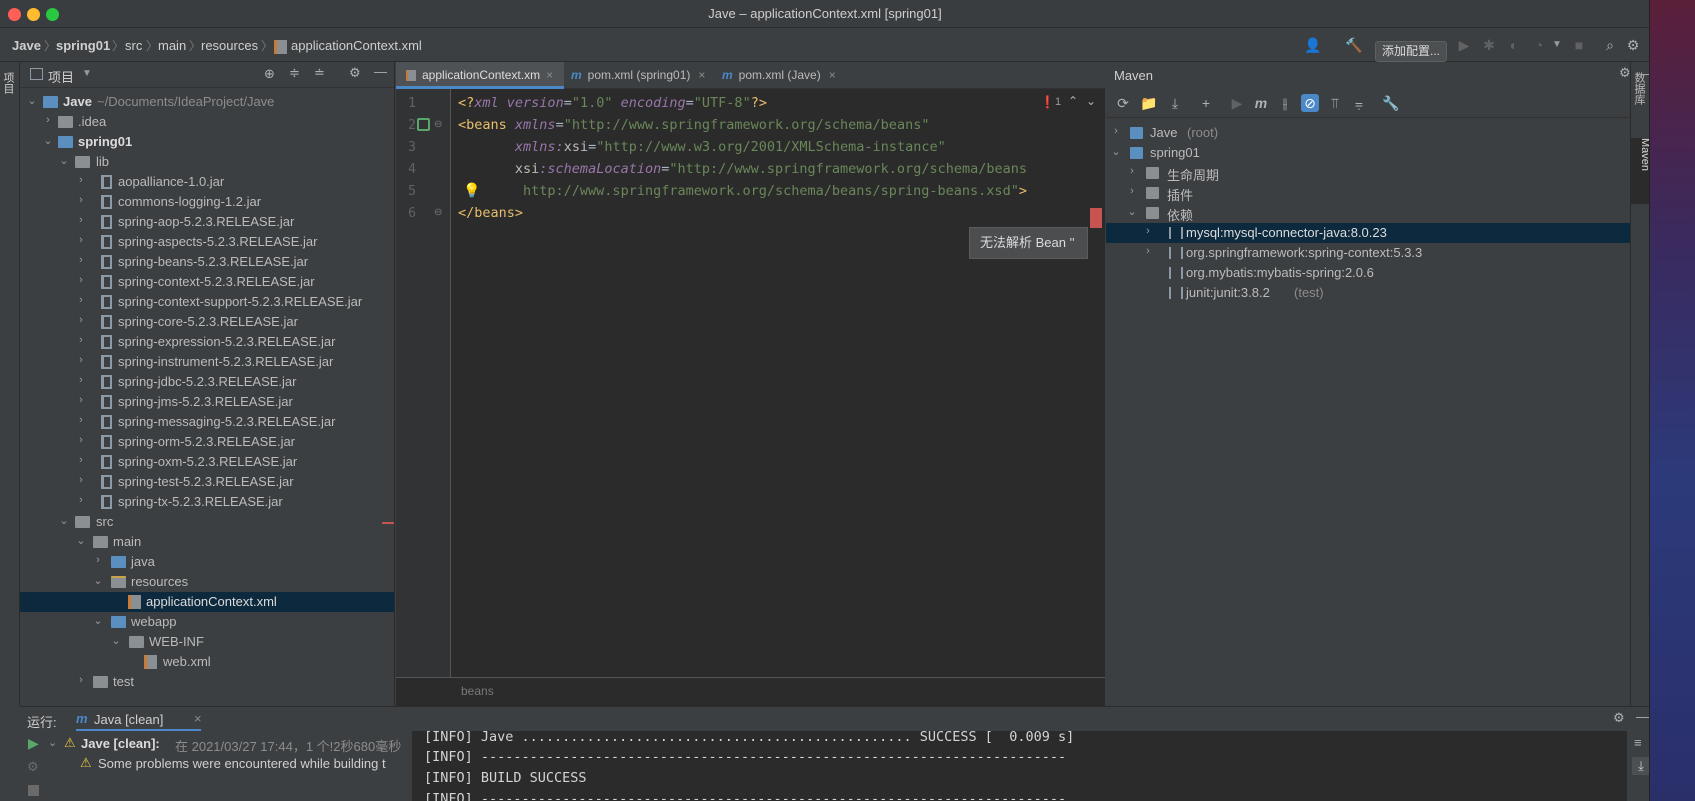  What do you see at coordinates (1354, 45) in the screenshot?
I see `build-hammer-icon: 🔨` at bounding box center [1354, 45].